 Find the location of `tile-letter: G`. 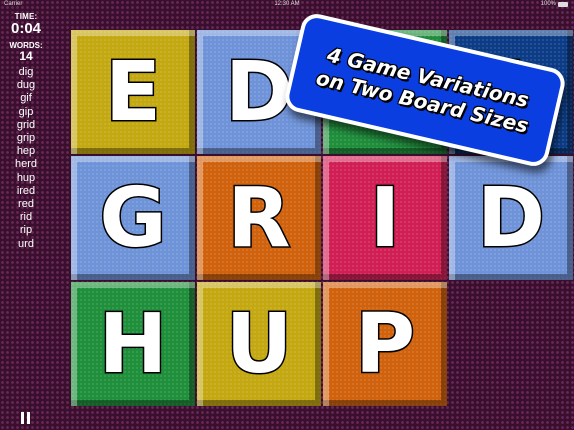

tile-letter: G is located at coordinates (133, 218).